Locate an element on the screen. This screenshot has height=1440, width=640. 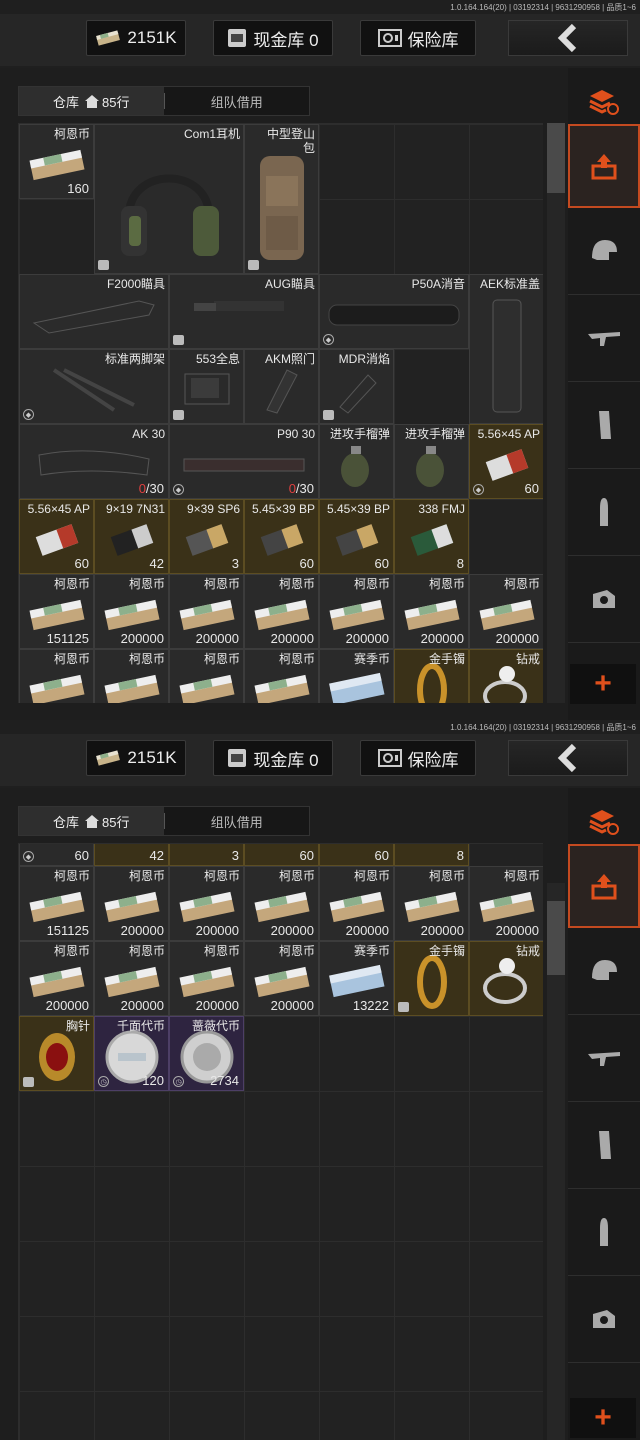
item-ammo-939: 9×39 SP6 3 is located at coordinates (206, 536).